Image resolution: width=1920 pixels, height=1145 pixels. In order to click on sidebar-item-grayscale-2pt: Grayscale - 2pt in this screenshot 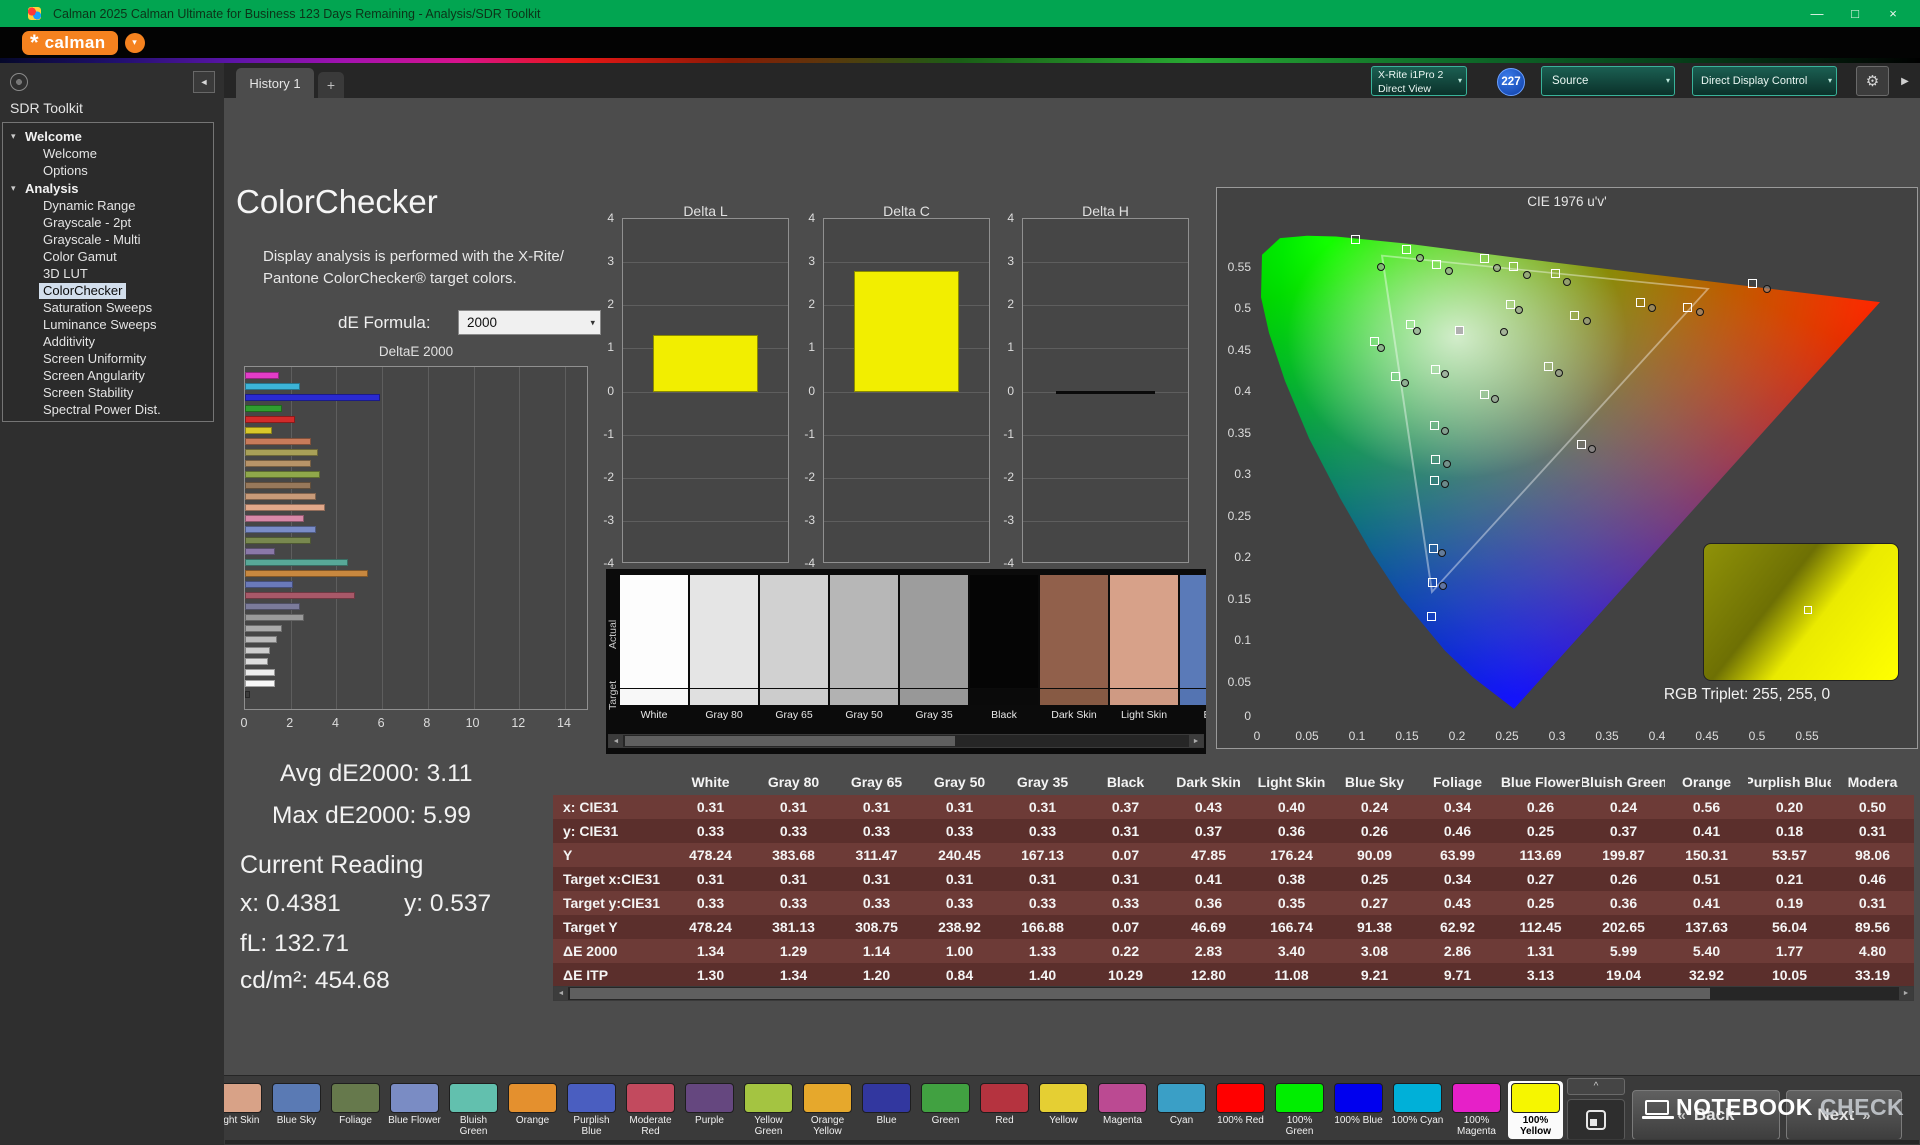, I will do `click(108, 222)`.